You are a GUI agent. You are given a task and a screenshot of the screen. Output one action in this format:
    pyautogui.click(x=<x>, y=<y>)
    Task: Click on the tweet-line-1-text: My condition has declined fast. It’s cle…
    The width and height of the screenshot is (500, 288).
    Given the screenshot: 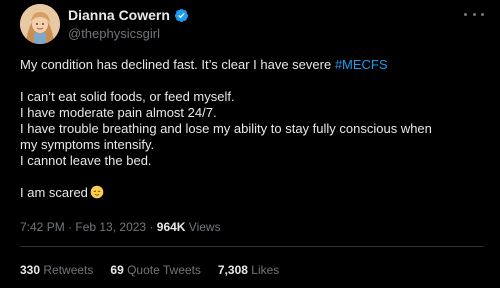 What is the action you would take?
    pyautogui.click(x=177, y=64)
    